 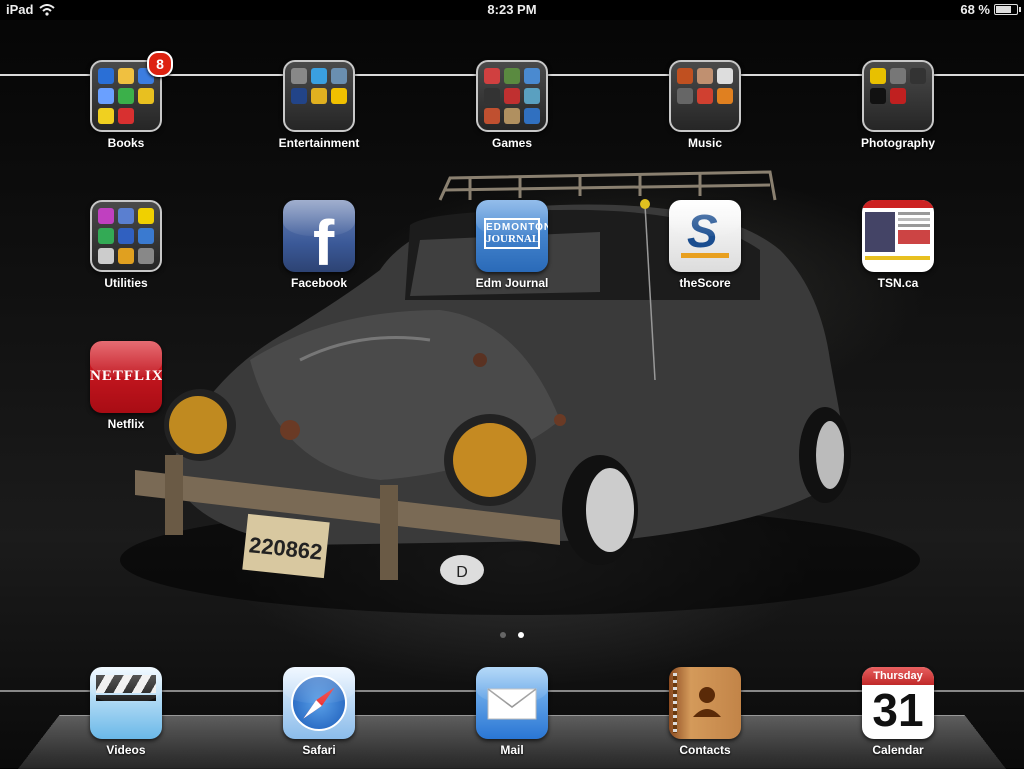 What do you see at coordinates (462, 572) in the screenshot?
I see `country-badge-text: D` at bounding box center [462, 572].